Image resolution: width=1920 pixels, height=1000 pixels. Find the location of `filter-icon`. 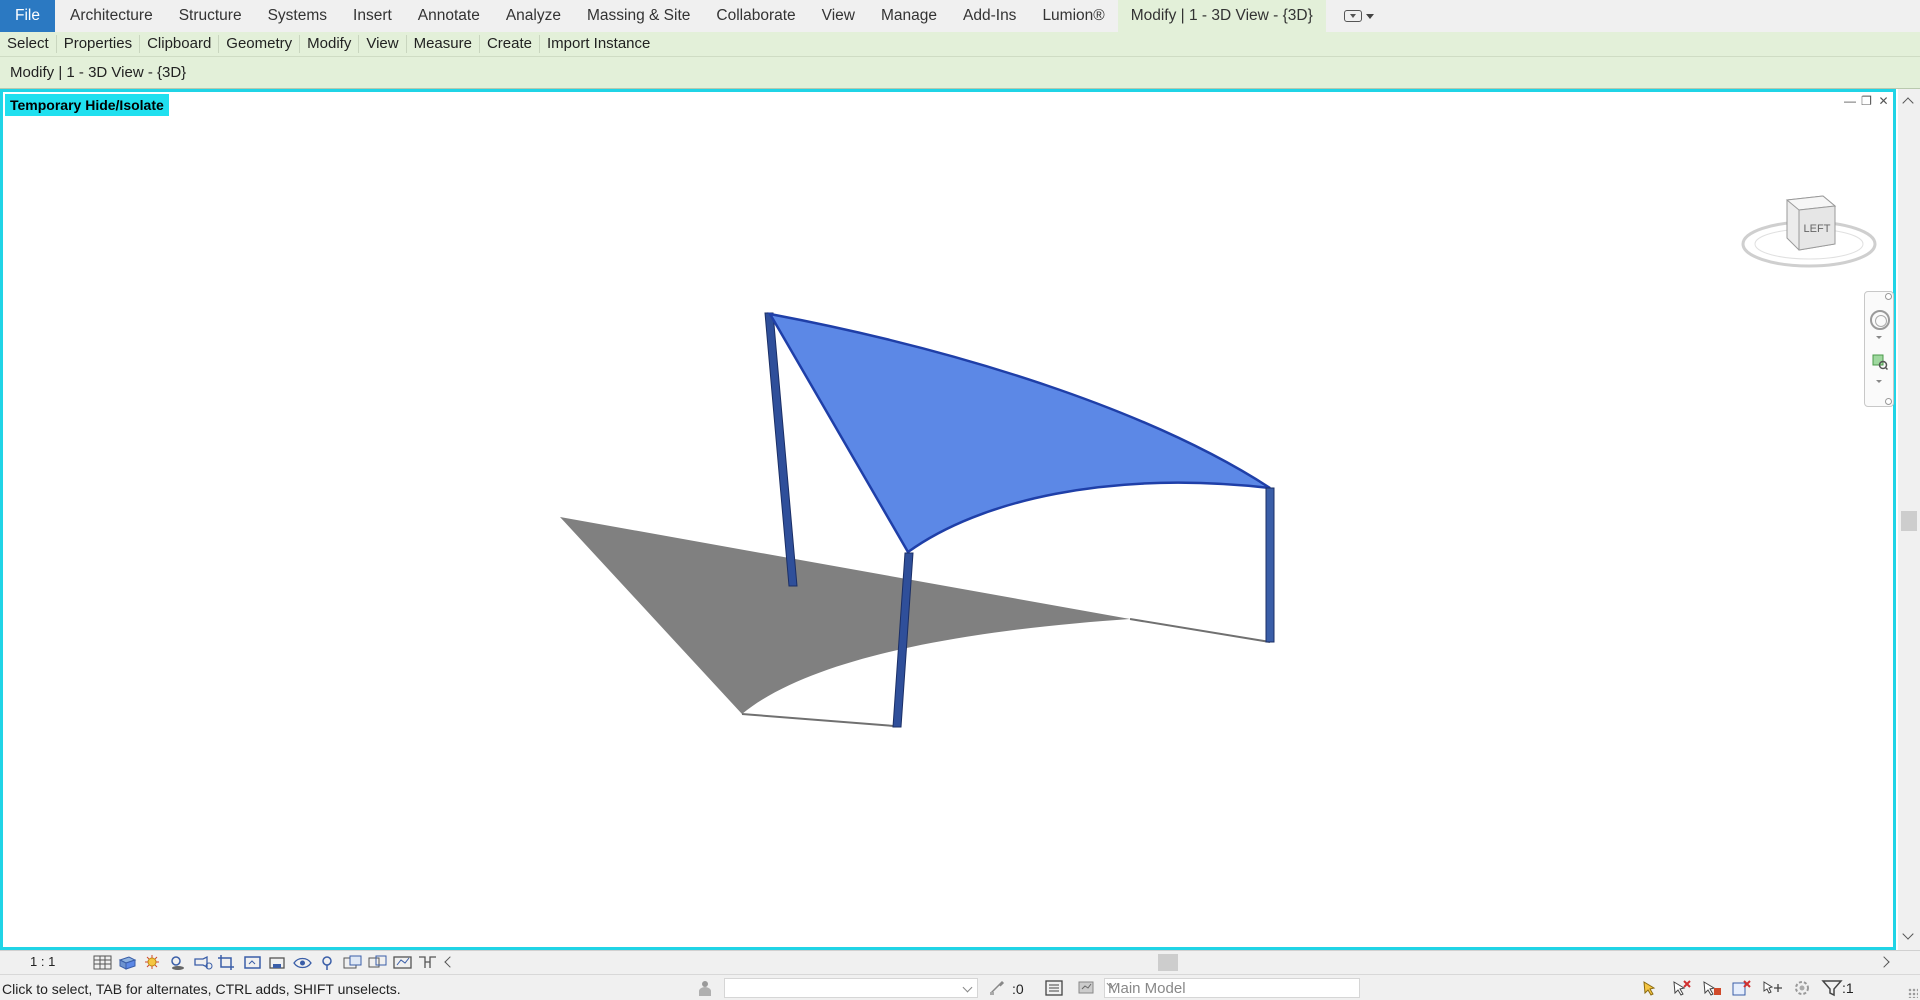

filter-icon is located at coordinates (1832, 988).